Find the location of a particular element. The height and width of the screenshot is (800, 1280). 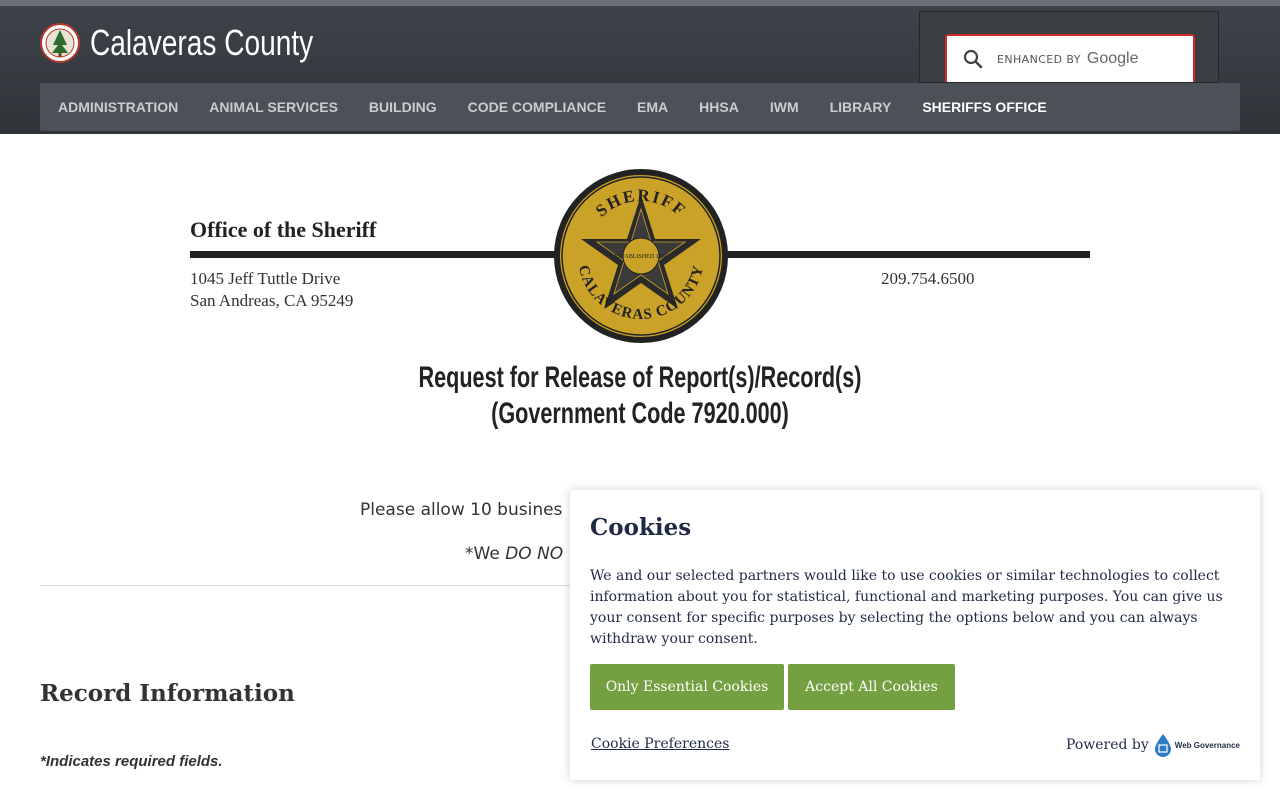

seal-established-text: ESTABLISHED 1850 is located at coordinates (640, 257).